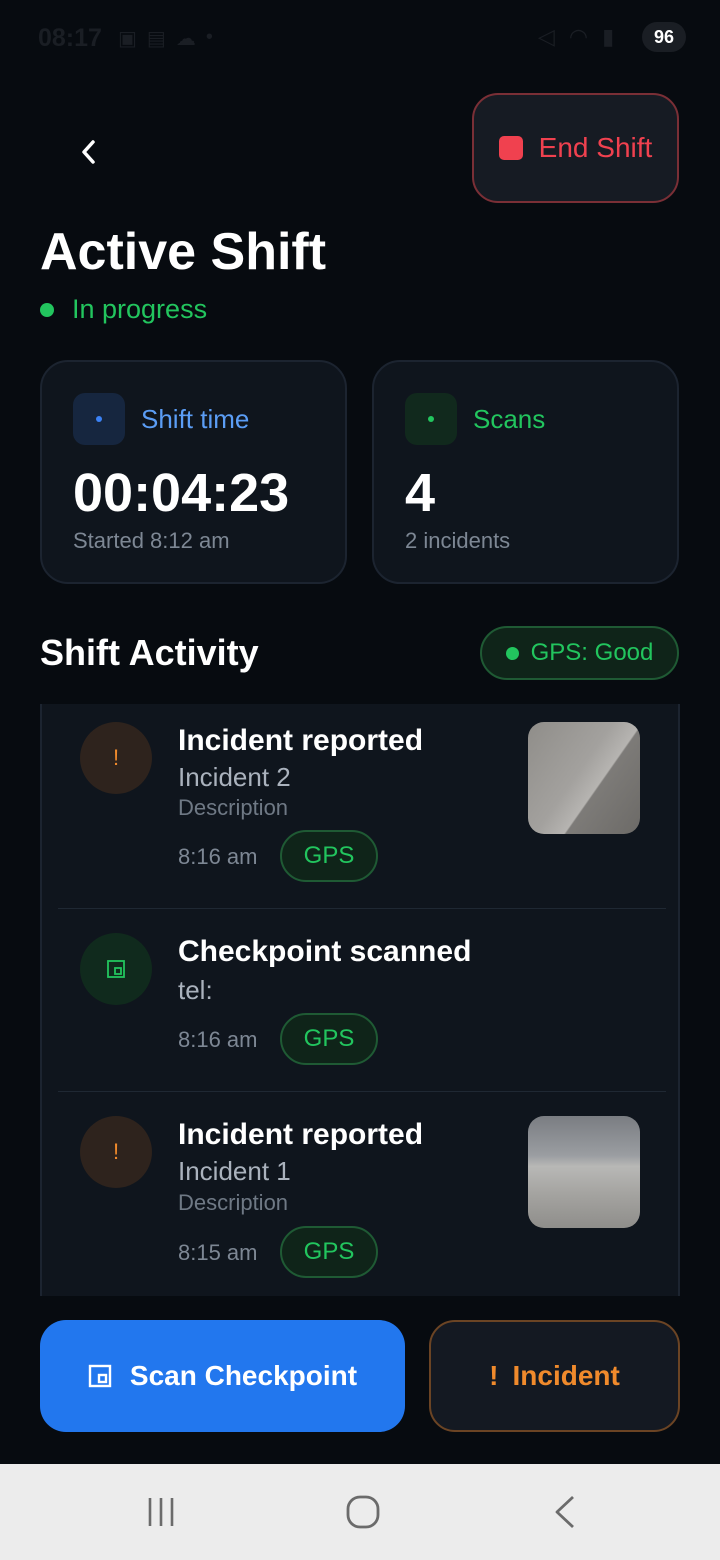 The image size is (720, 1560). I want to click on notification-icons: ▣ ▤ ☁ •, so click(165, 38).